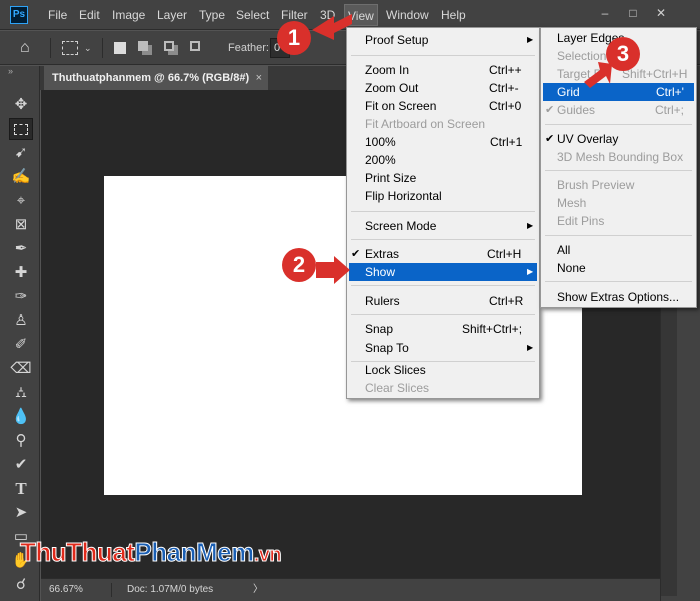  I want to click on arrow-to-show-icon, so click(333, 270).